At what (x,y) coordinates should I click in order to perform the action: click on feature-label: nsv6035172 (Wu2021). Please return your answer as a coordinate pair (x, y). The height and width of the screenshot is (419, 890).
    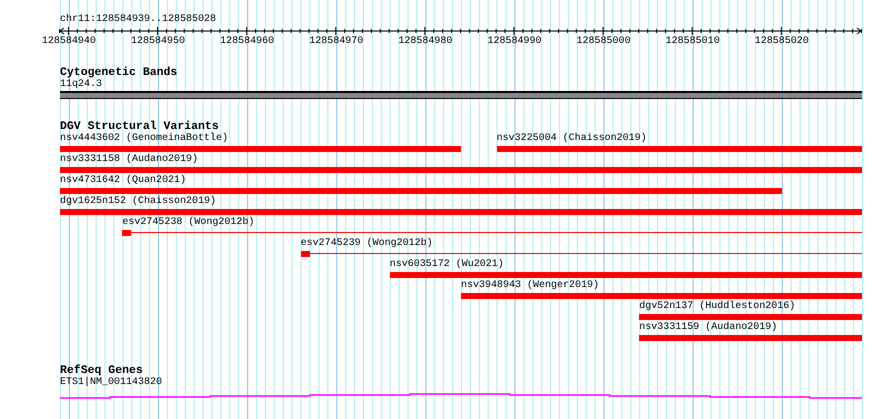
    Looking at the image, I should click on (447, 265).